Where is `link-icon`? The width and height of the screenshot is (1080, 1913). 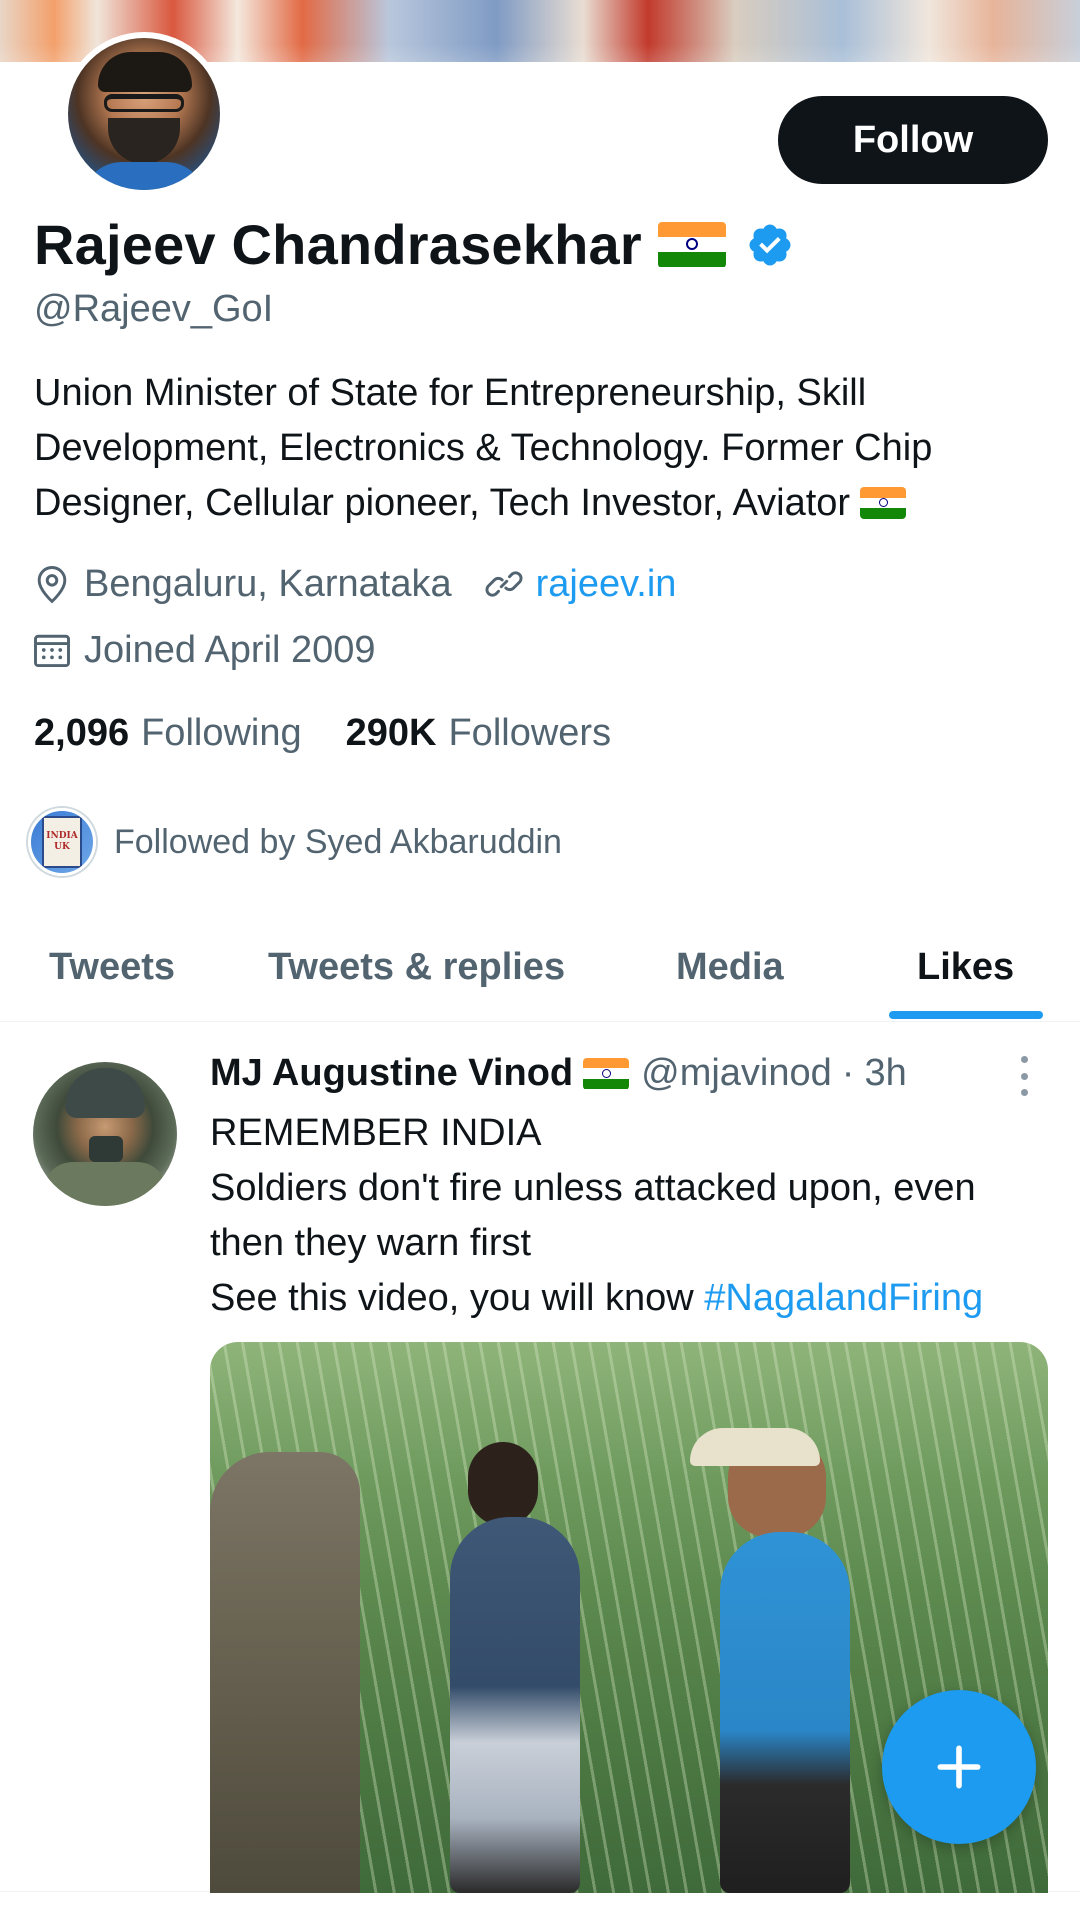
link-icon is located at coordinates (504, 584).